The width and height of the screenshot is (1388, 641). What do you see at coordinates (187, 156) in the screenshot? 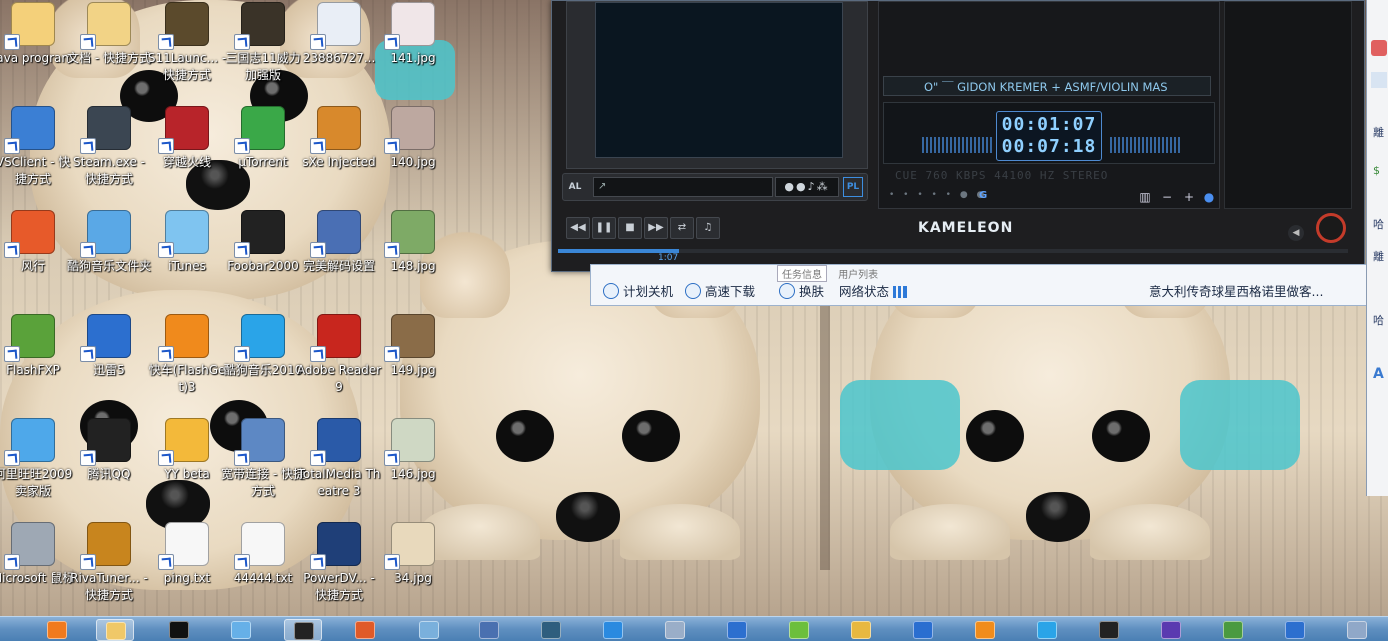
I see `desktop-icon: 穿越火线` at bounding box center [187, 156].